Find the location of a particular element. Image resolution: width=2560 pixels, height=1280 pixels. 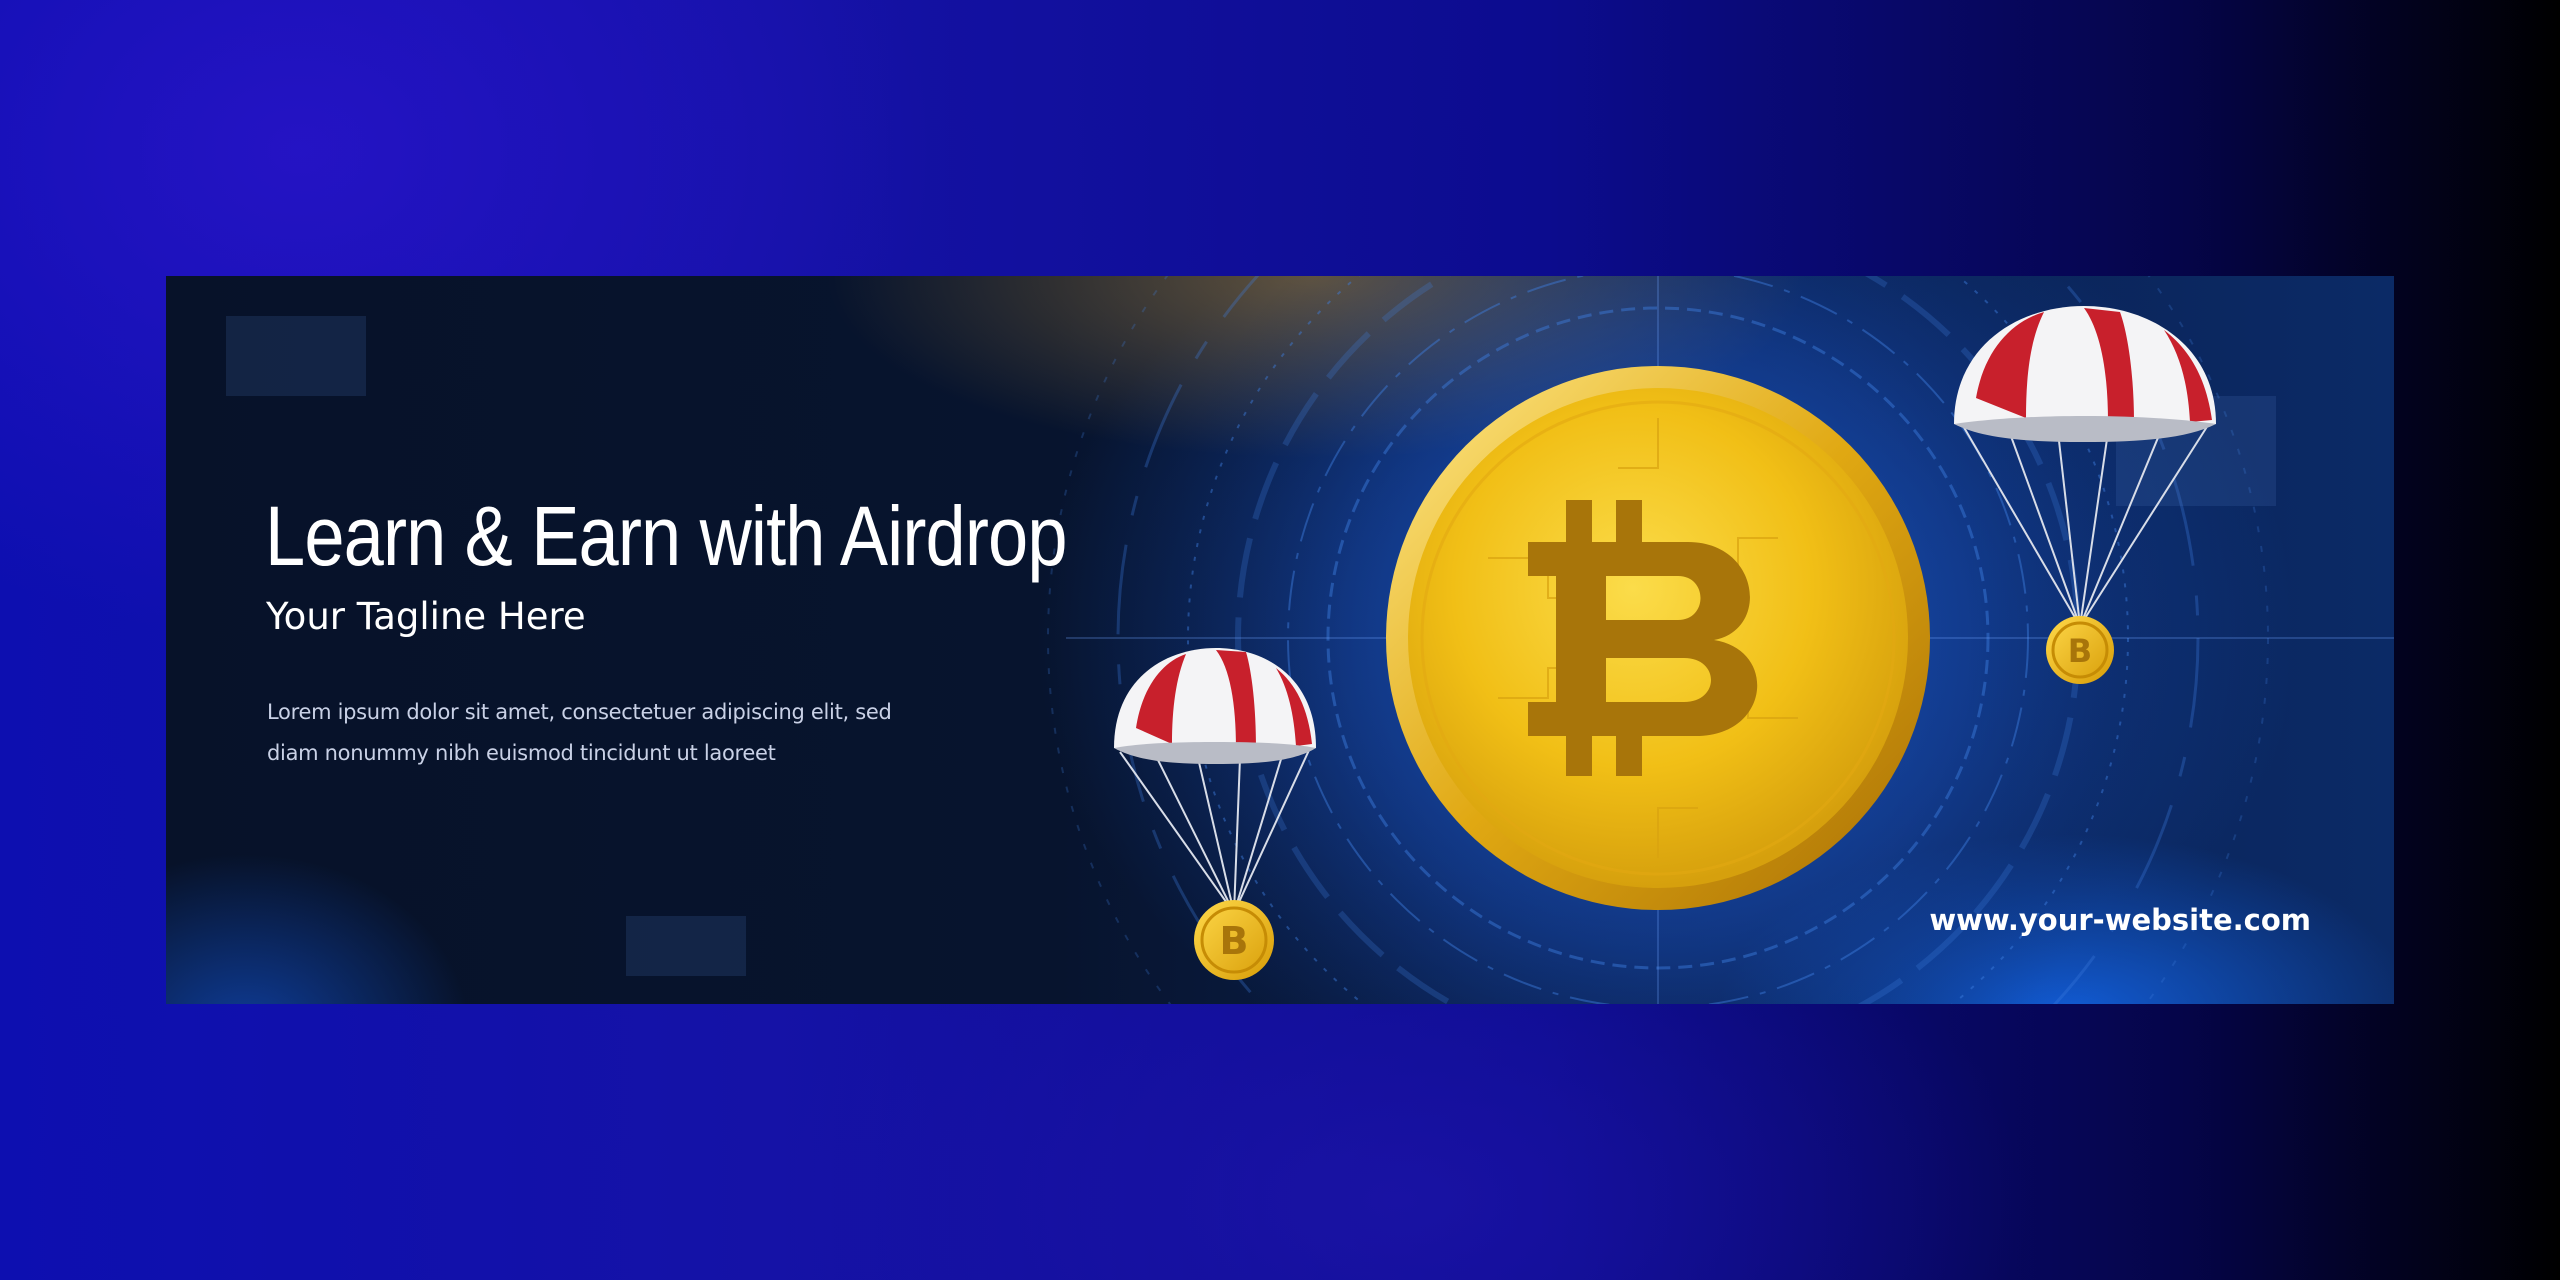

banner-tagline: Your Tagline Here is located at coordinates (426, 616).